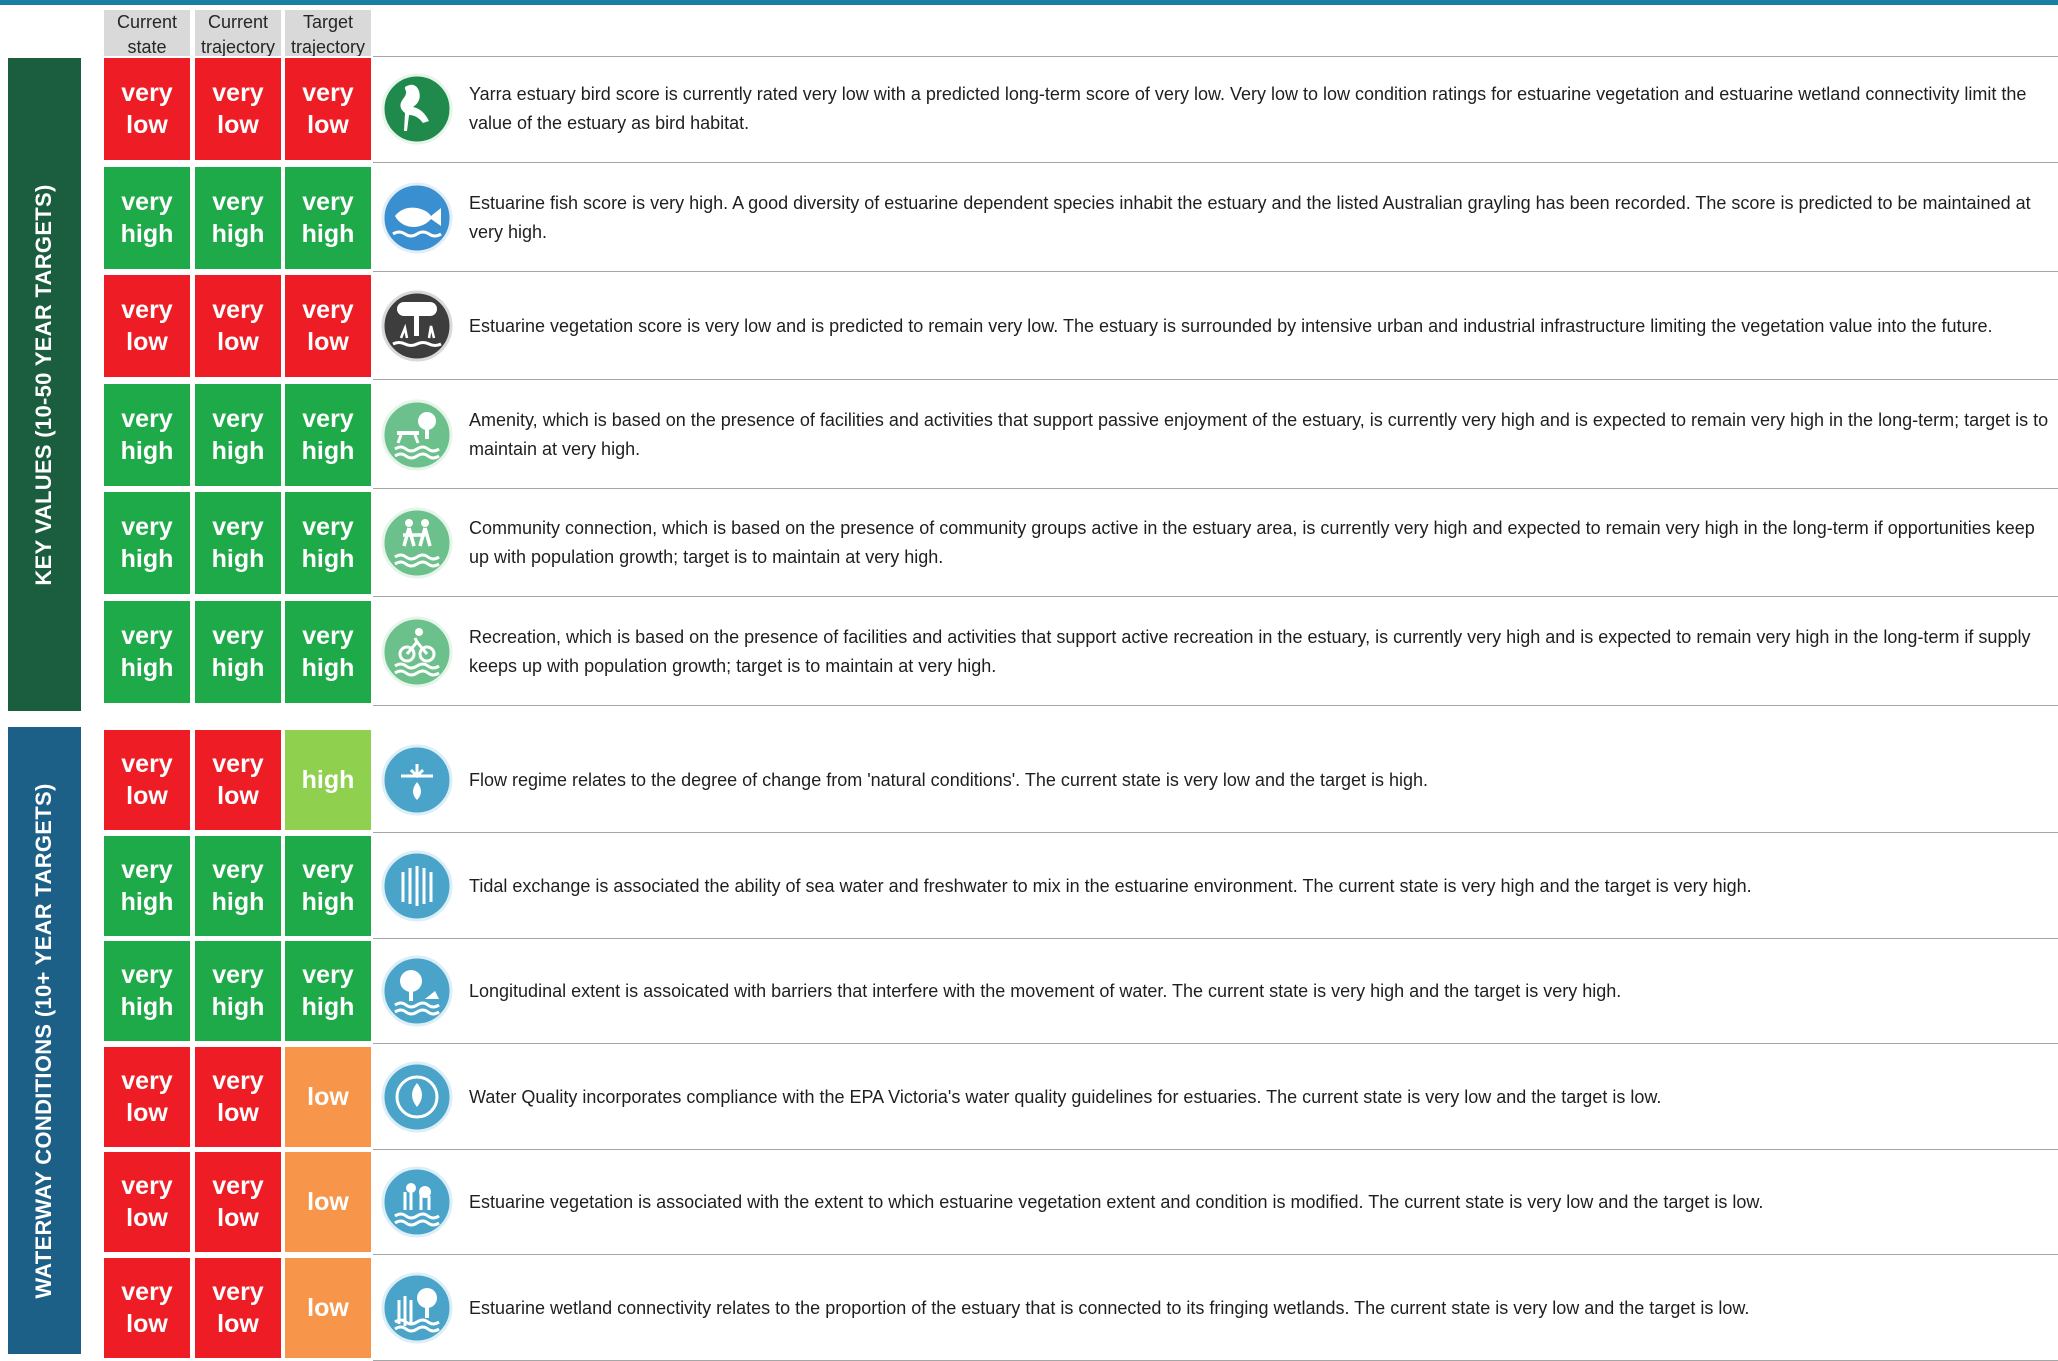  Describe the element at coordinates (417, 1202) in the screenshot. I see `estuarine-vegetation-icon` at that location.